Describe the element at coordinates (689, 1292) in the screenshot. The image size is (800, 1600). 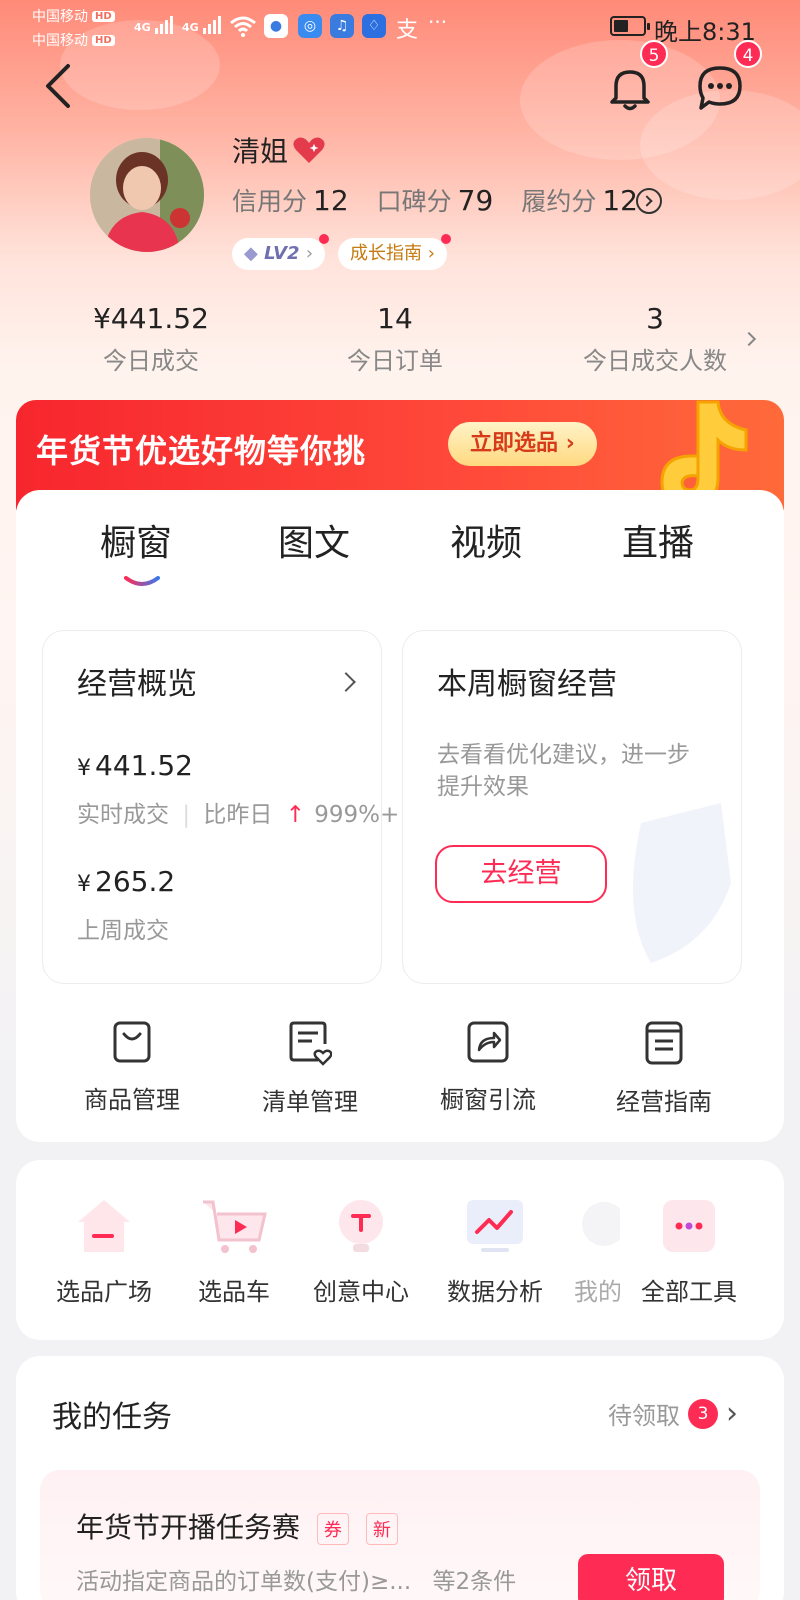
I see `all-tools-label: 全部工具` at that location.